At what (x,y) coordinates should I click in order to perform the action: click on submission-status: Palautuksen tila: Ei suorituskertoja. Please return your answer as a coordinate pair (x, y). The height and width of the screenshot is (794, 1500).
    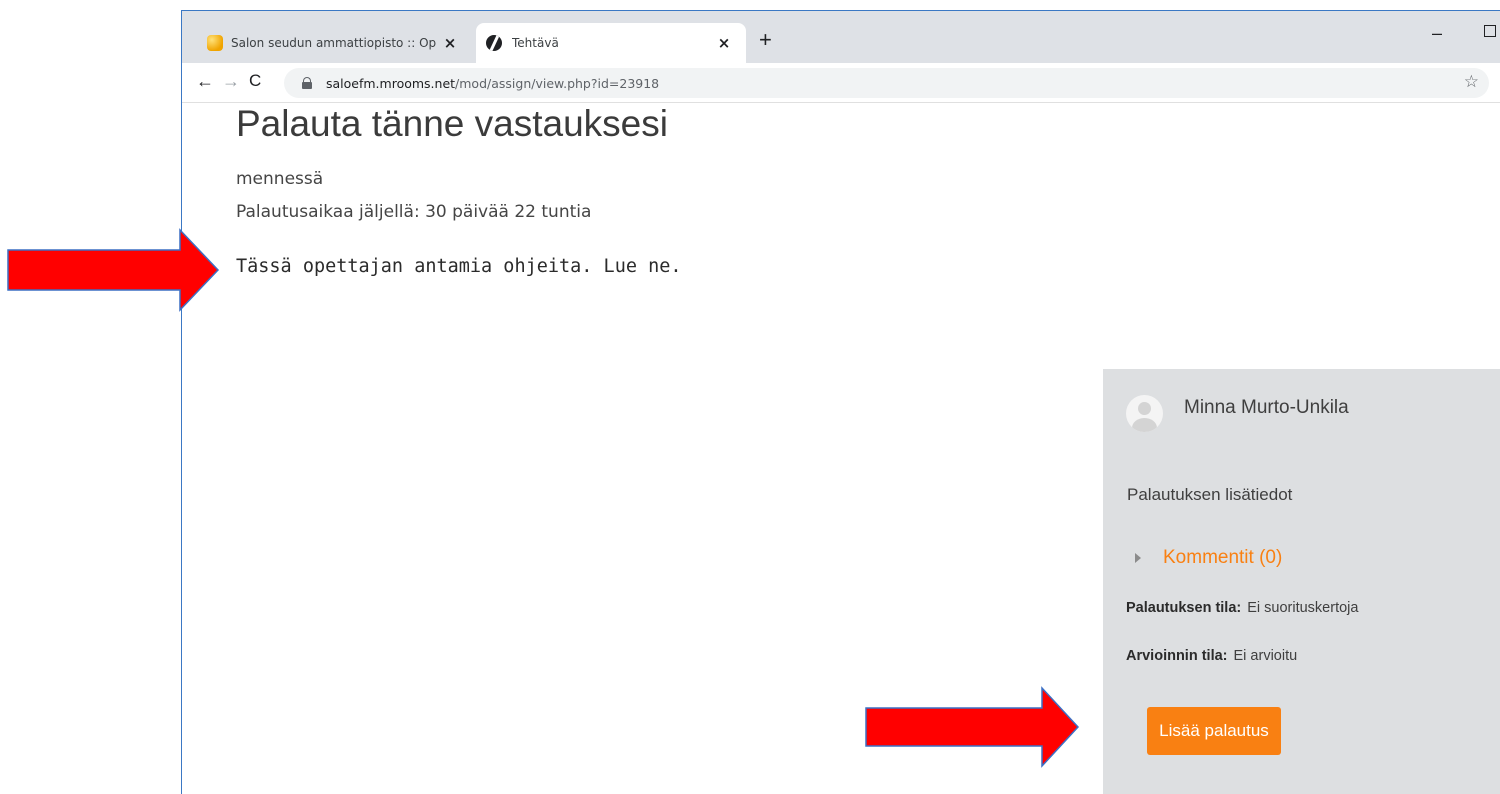
    Looking at the image, I should click on (1242, 608).